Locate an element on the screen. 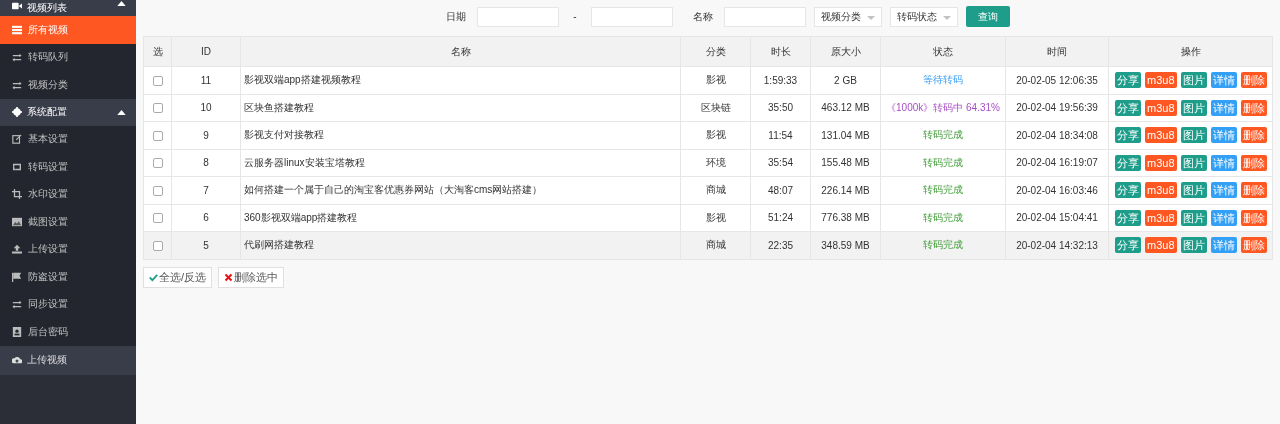 The image size is (1280, 424). swap-arrows-icon is located at coordinates (17, 304).